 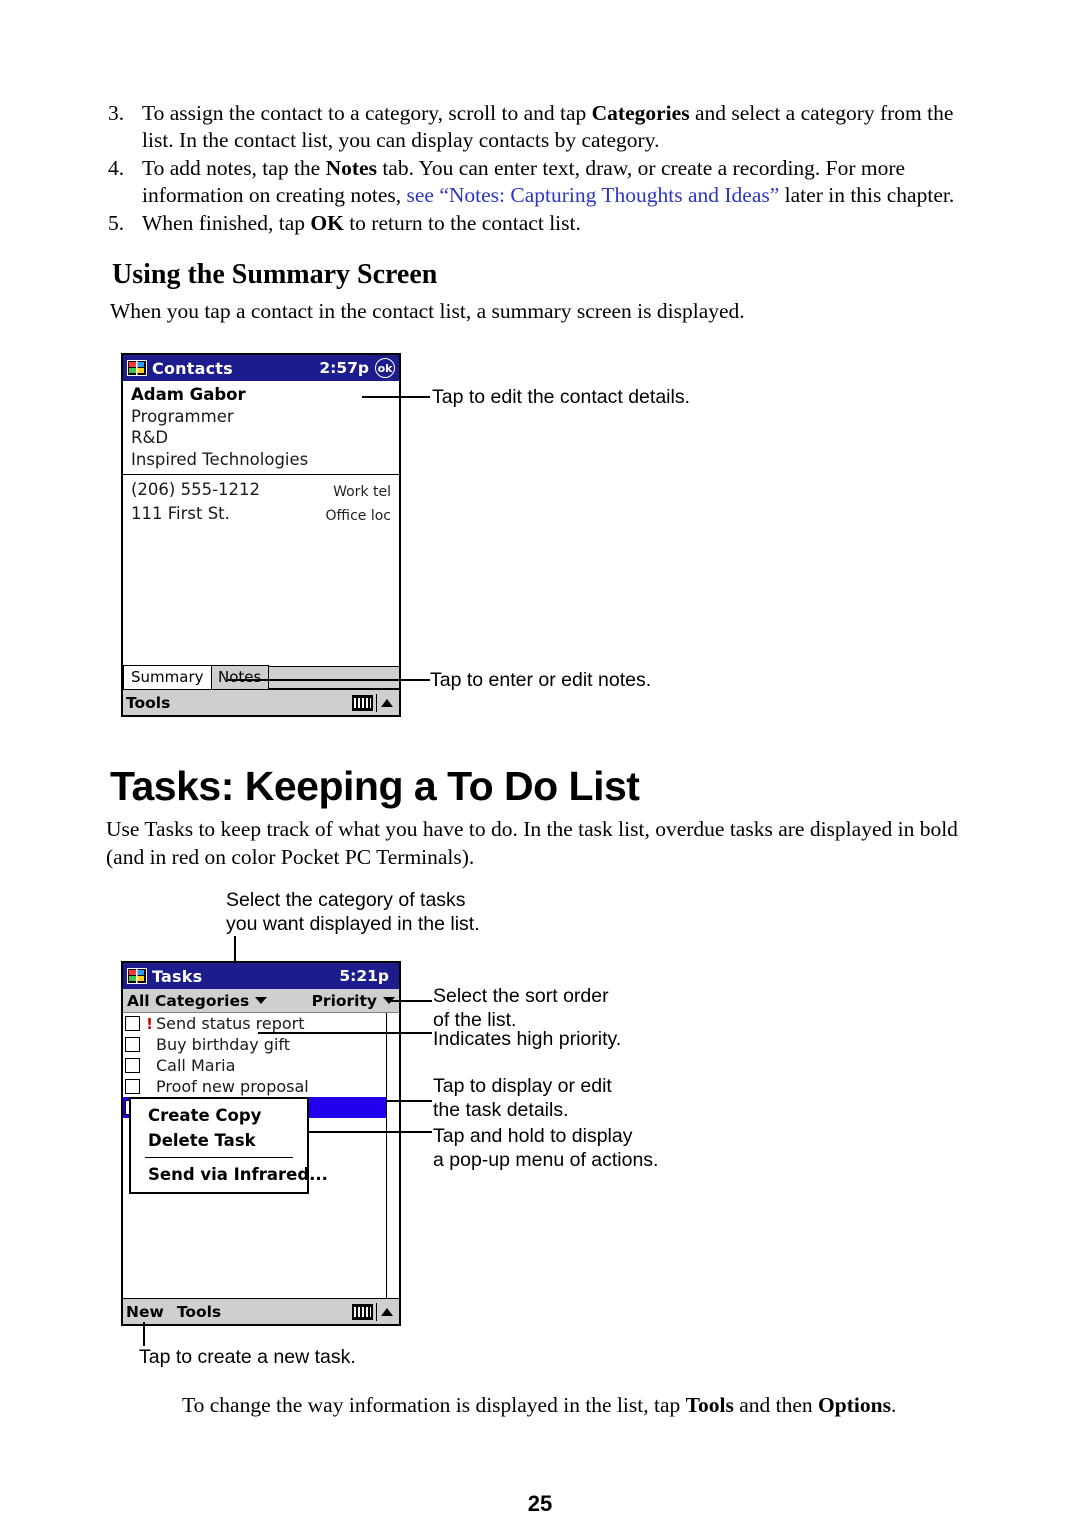 What do you see at coordinates (167, 677) in the screenshot?
I see `tab-summary: Summary` at bounding box center [167, 677].